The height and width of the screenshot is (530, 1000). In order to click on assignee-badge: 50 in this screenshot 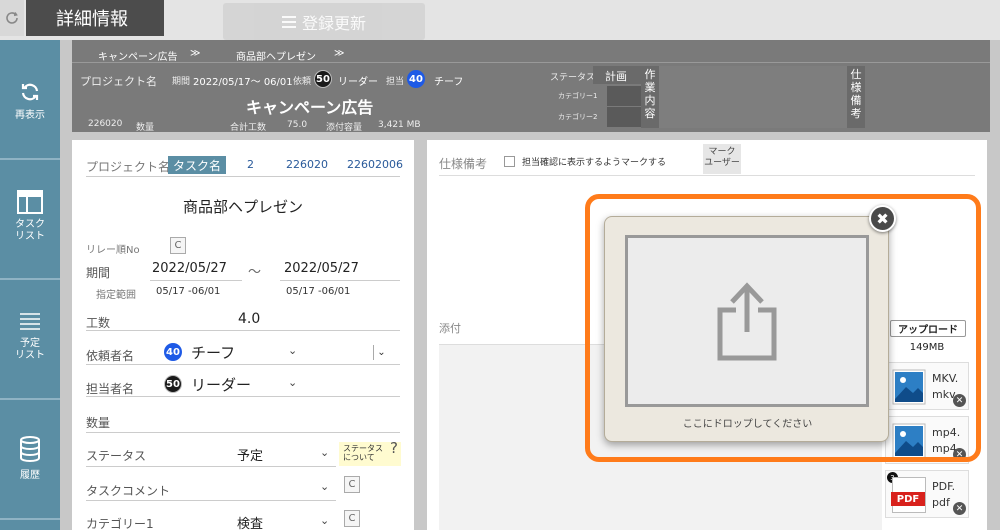, I will do `click(173, 384)`.